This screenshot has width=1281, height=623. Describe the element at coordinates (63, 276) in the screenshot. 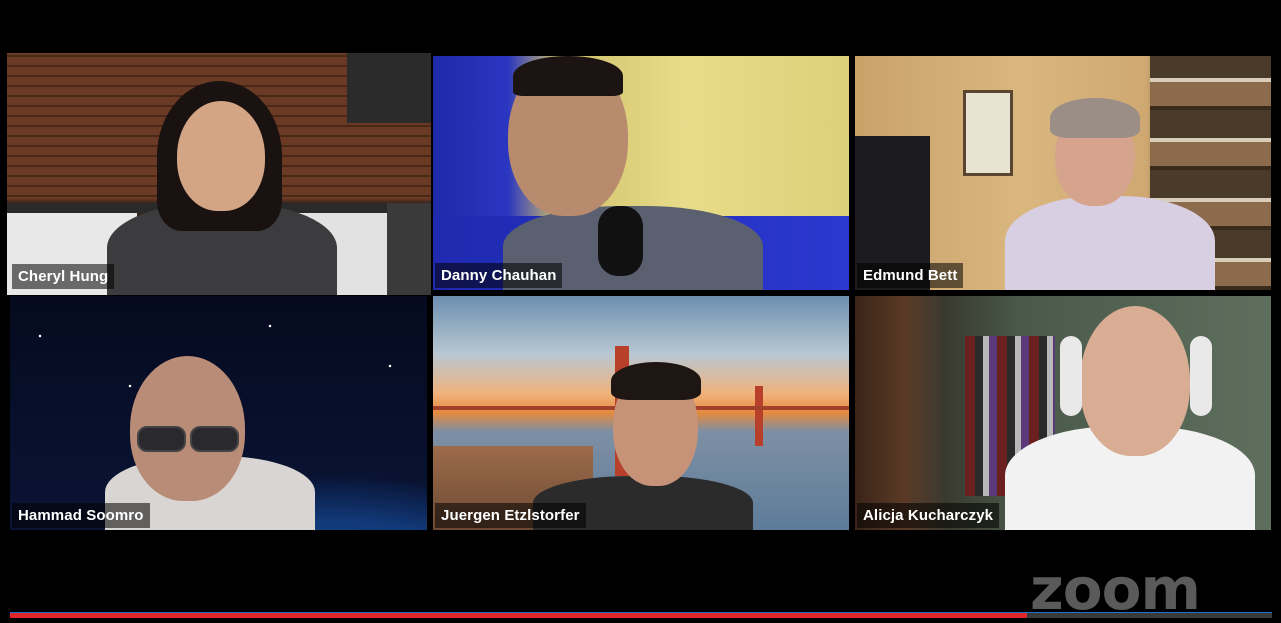

I see `participant-name-label: Cheryl Hung` at that location.